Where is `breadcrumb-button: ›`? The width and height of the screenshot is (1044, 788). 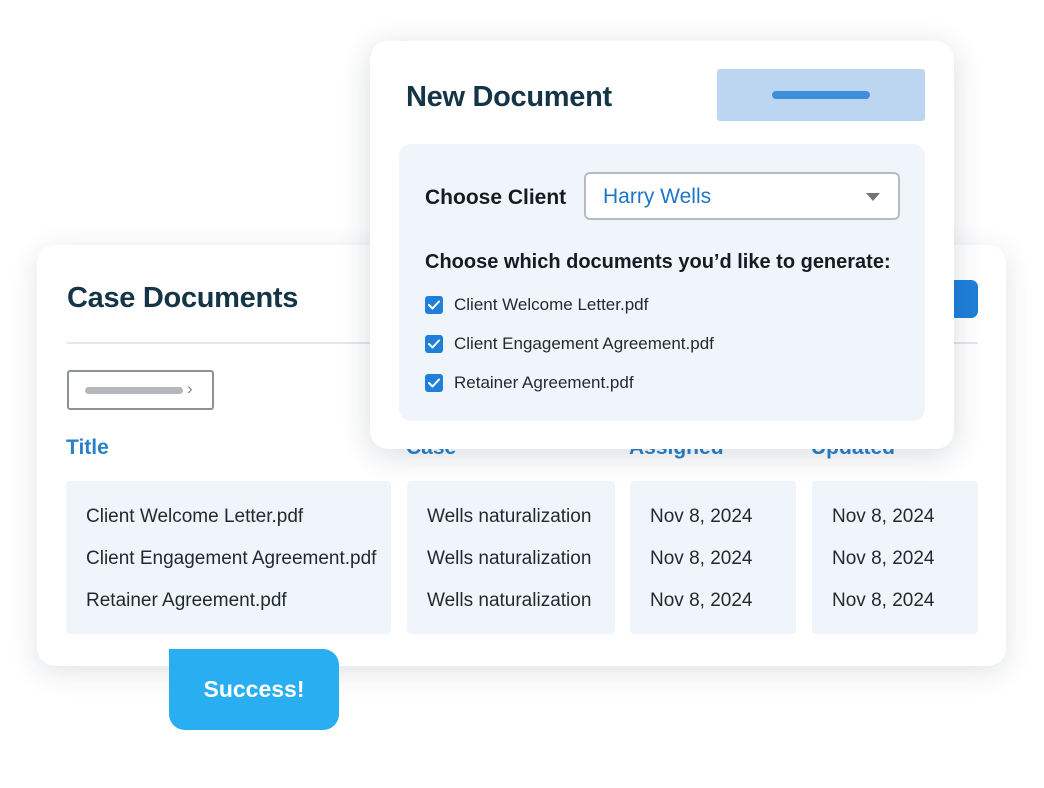
breadcrumb-button: › is located at coordinates (140, 390).